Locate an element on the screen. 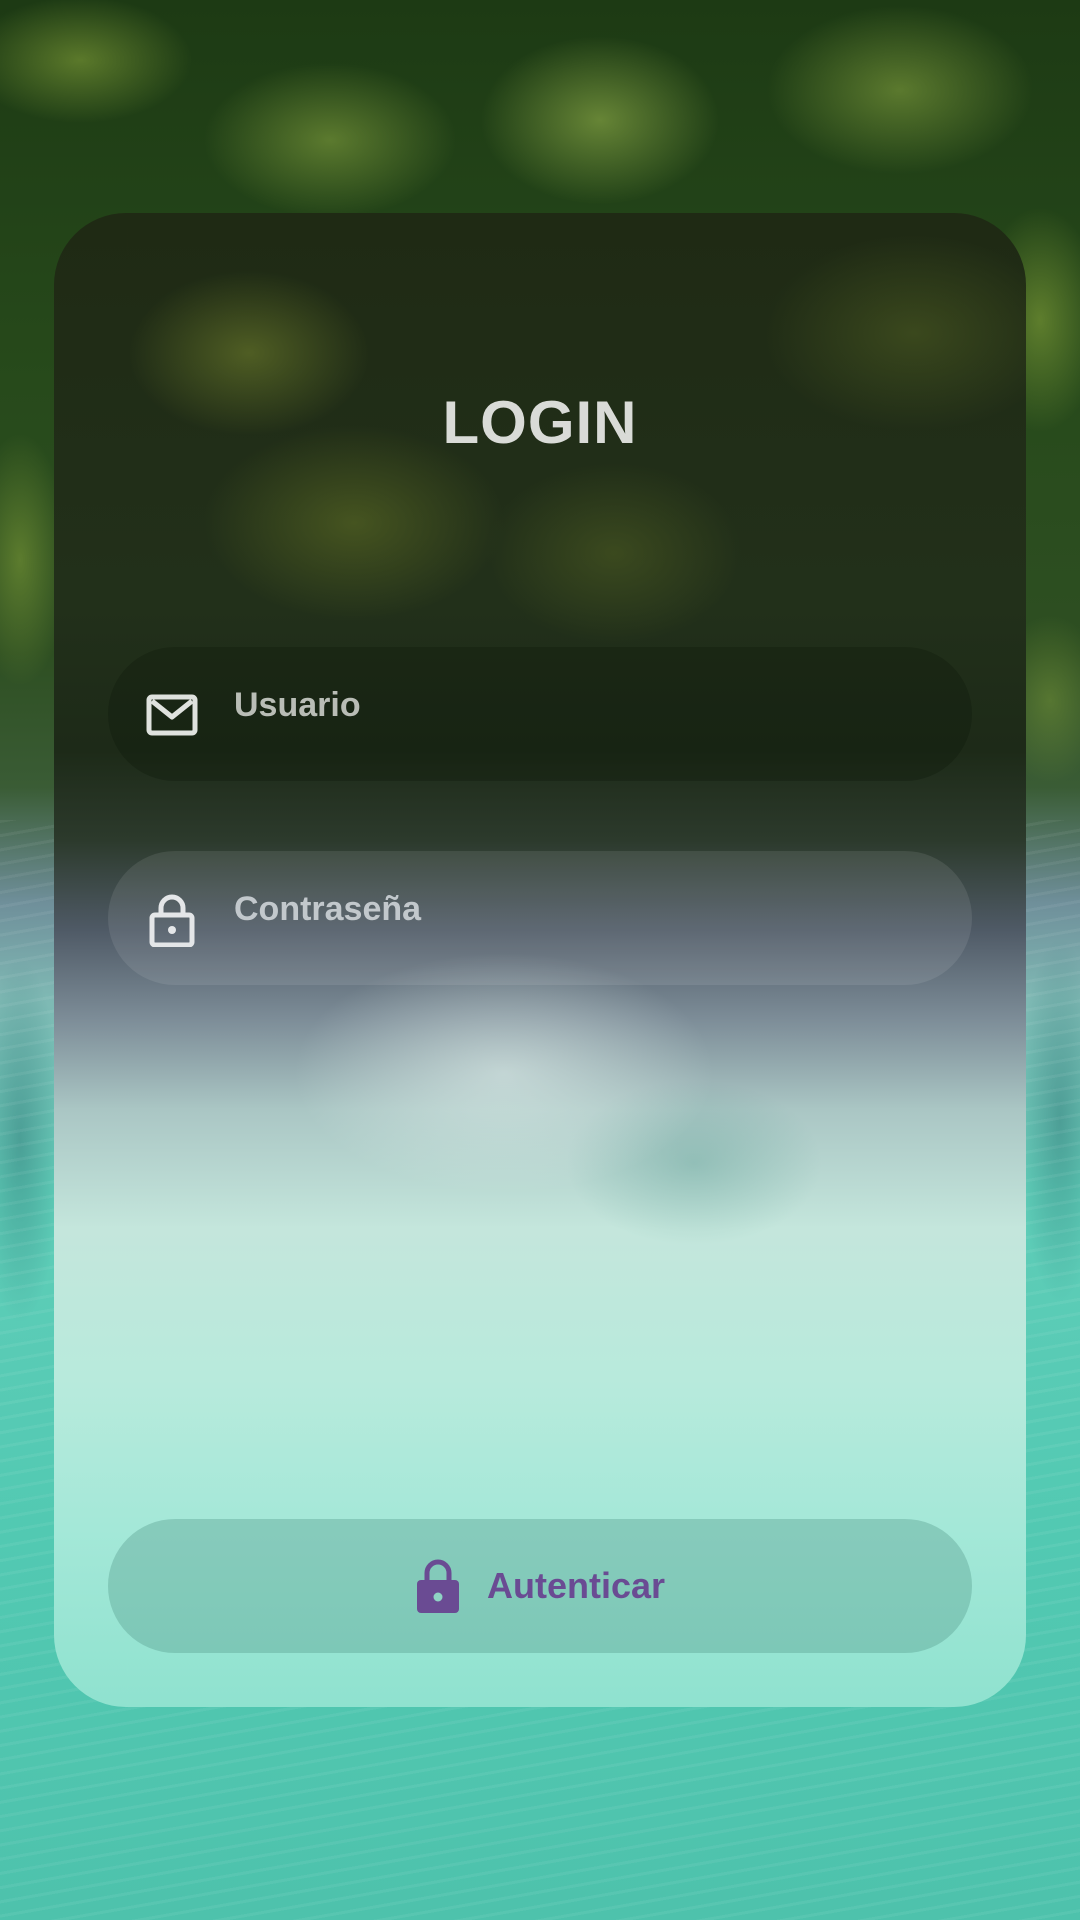 The width and height of the screenshot is (1080, 1920). username-field is located at coordinates (540, 714).